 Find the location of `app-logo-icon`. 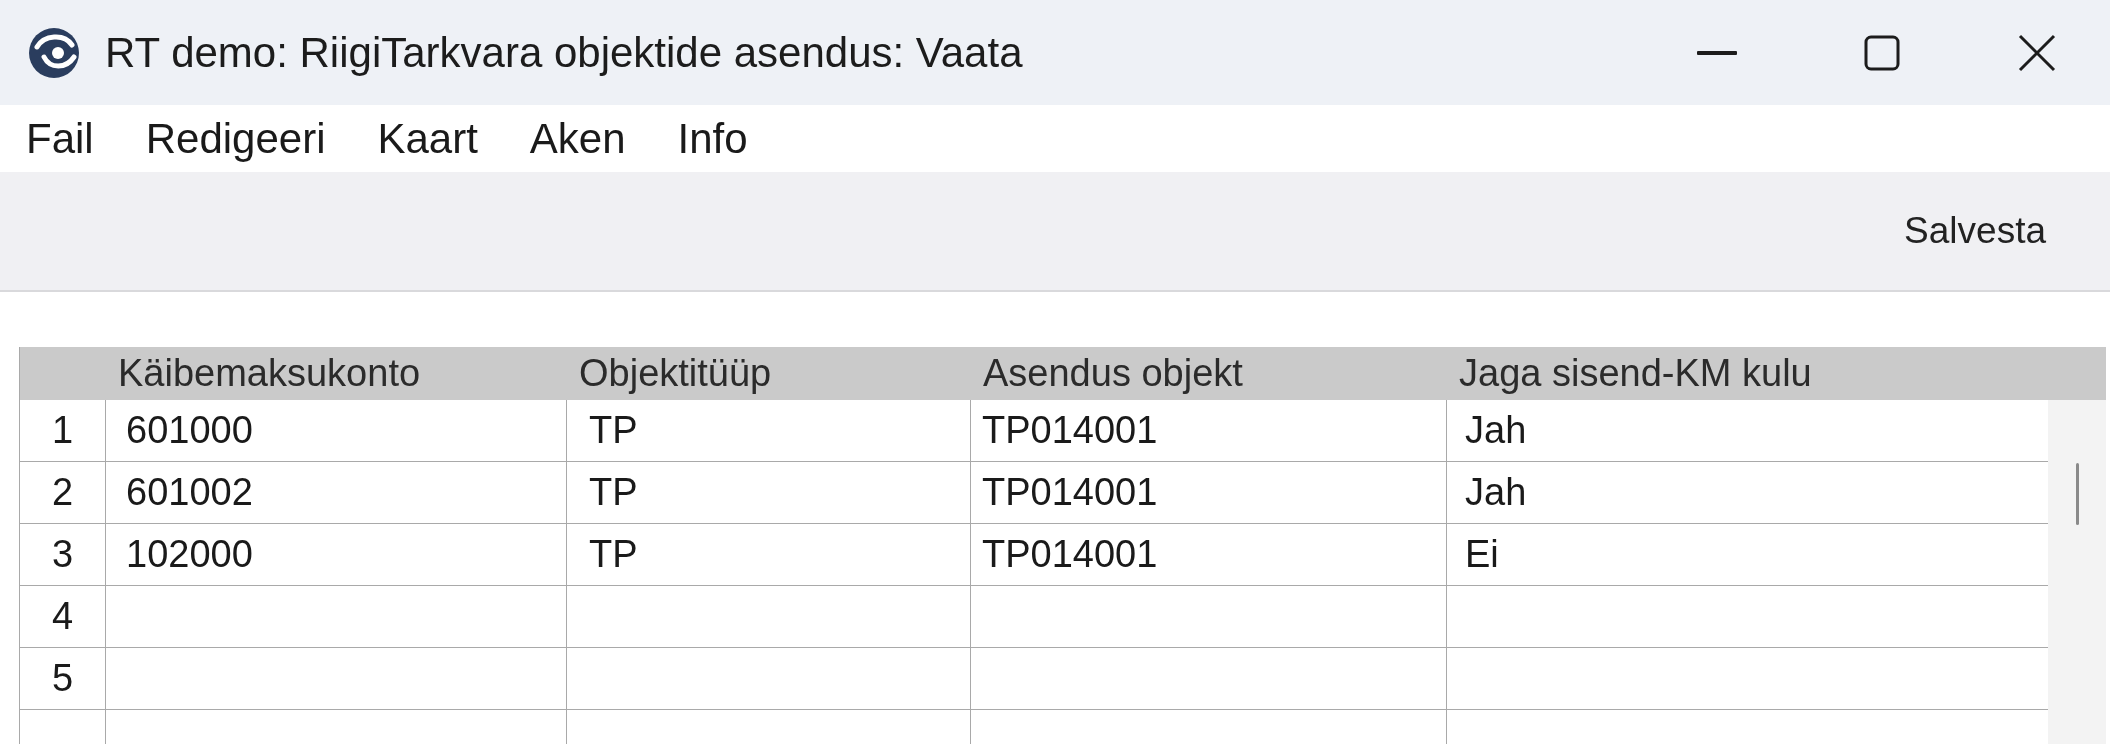

app-logo-icon is located at coordinates (54, 52).